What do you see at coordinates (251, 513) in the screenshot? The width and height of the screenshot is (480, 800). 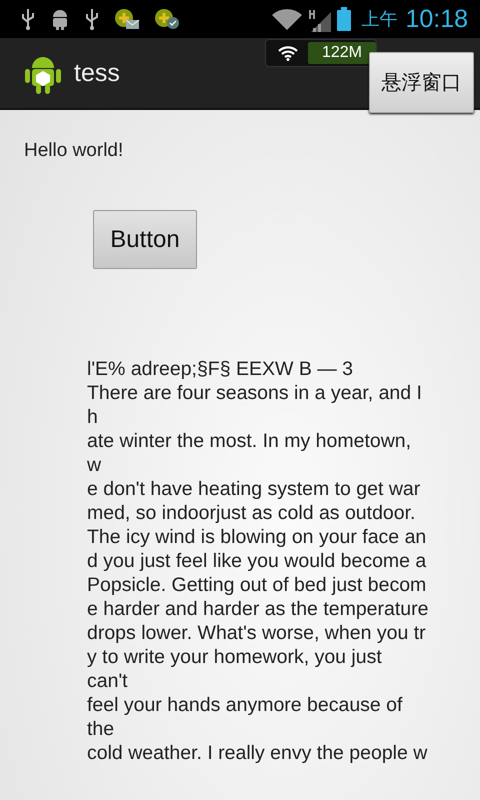 I see `ocr-text-line: med, so indoorjust as cold as outdoor.` at bounding box center [251, 513].